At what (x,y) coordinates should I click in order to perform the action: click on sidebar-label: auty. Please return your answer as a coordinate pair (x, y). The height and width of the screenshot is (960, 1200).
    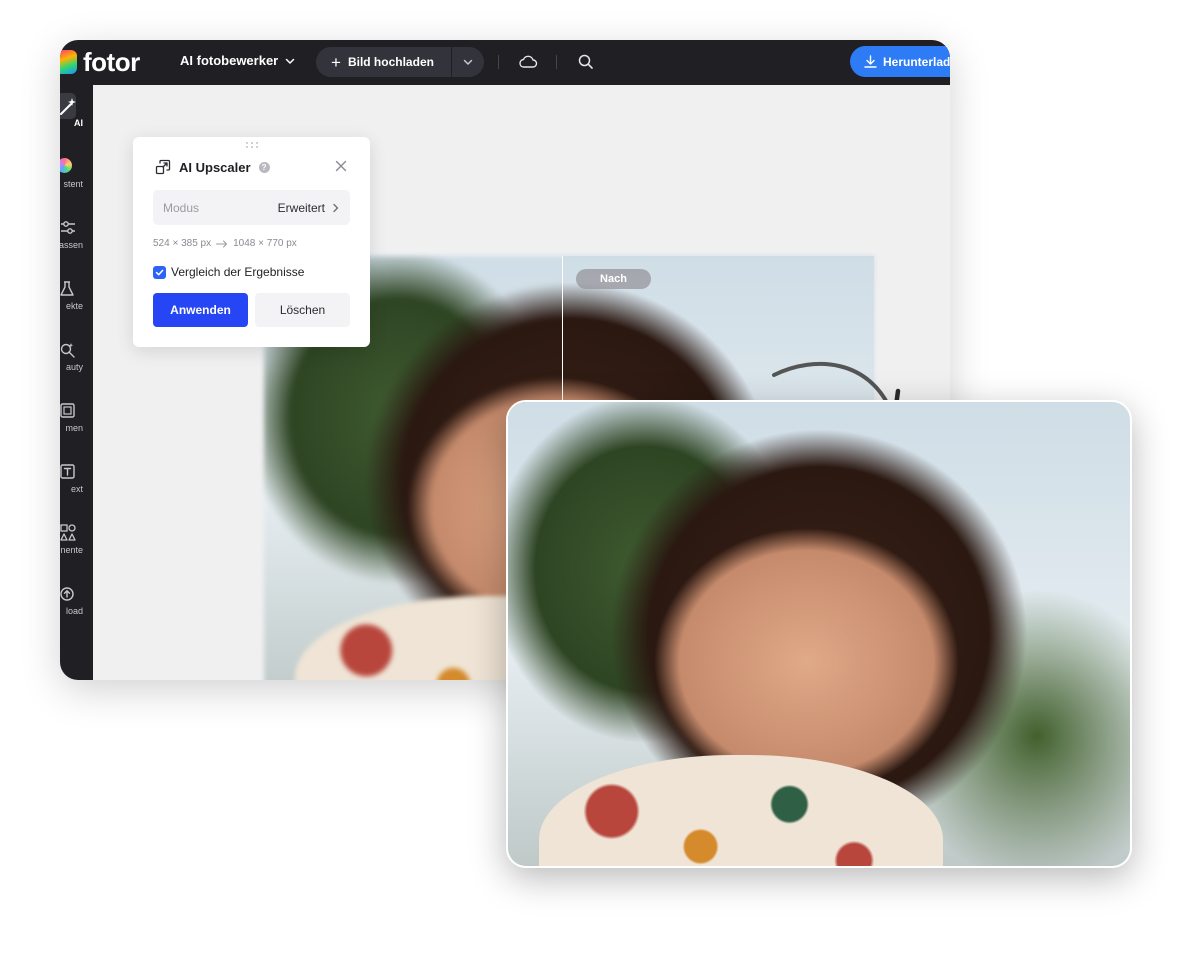
    Looking at the image, I should click on (74, 367).